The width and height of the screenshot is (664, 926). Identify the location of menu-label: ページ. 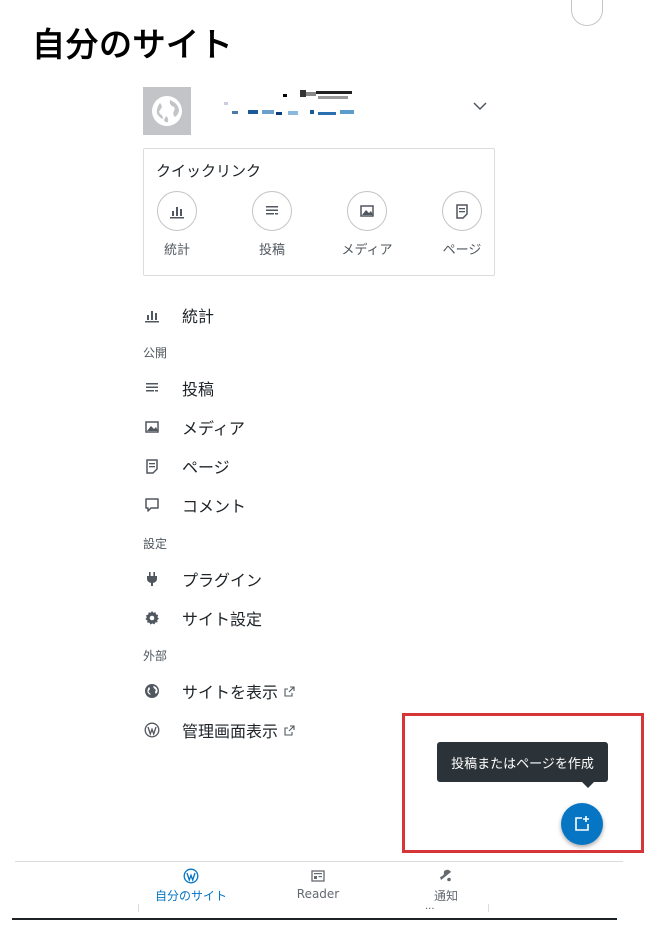
(206, 467).